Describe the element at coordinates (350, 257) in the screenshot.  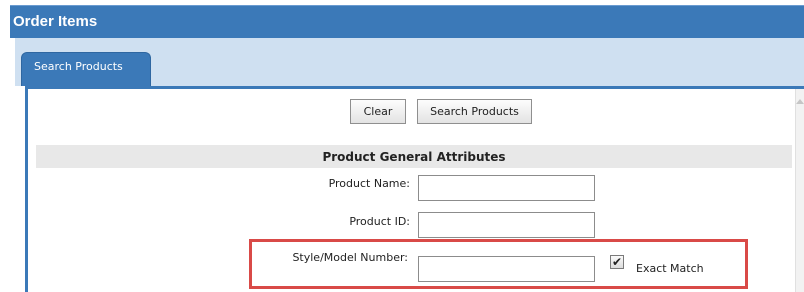
I see `style-model-label: Style/Model Number:` at that location.